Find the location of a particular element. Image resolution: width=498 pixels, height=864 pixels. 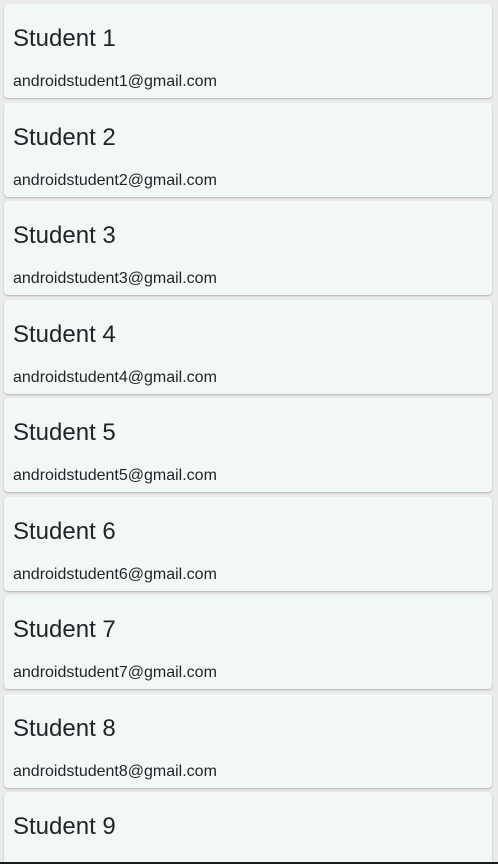

student-card: Student 4 androidstudent4@gmail.com is located at coordinates (248, 347).